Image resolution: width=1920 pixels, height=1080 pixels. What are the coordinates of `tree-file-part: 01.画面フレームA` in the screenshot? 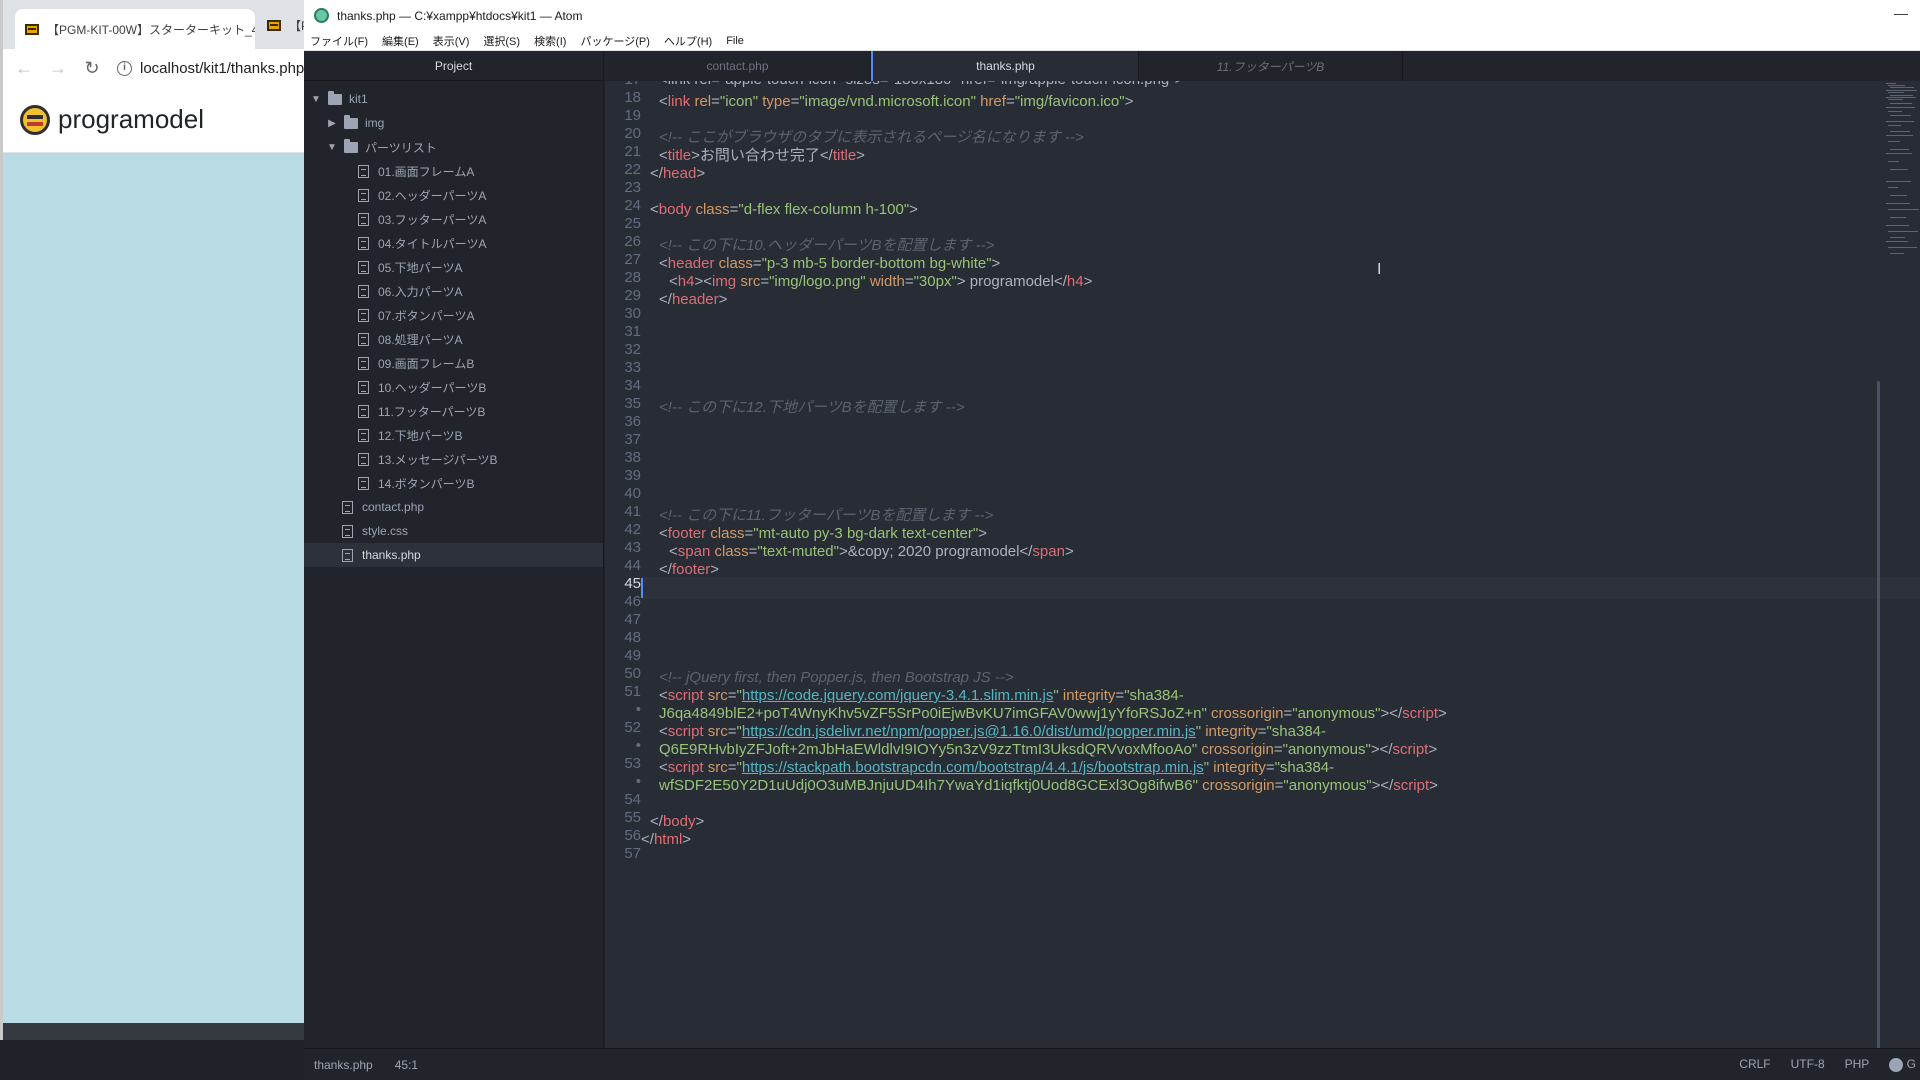 It's located at (453, 171).